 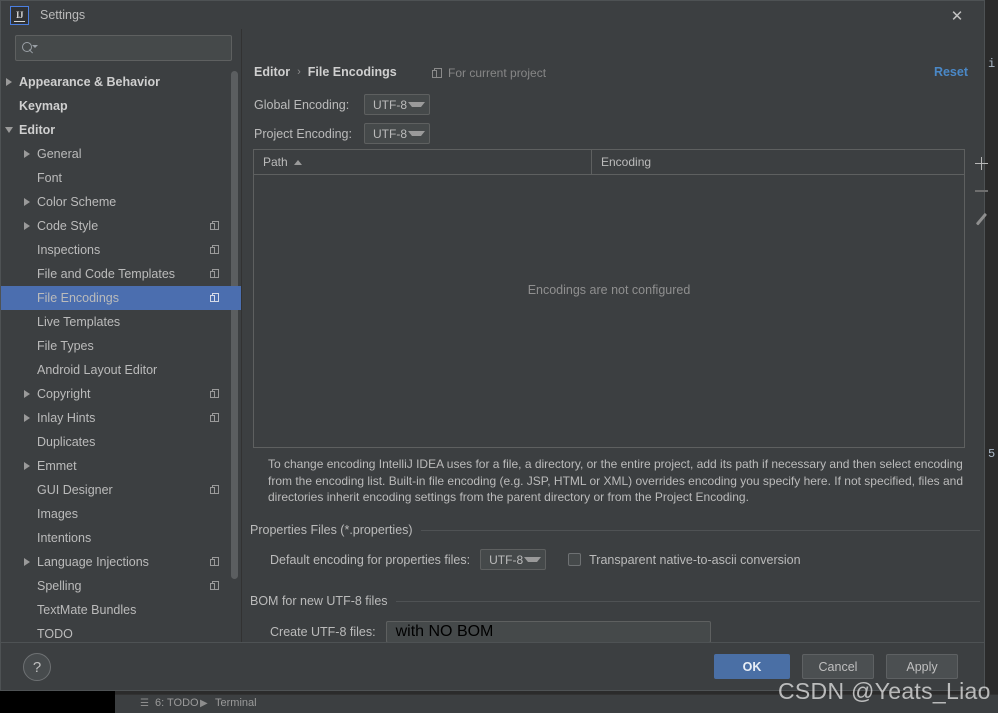 What do you see at coordinates (575, 559) in the screenshot?
I see `native-to-ascii-checkbox` at bounding box center [575, 559].